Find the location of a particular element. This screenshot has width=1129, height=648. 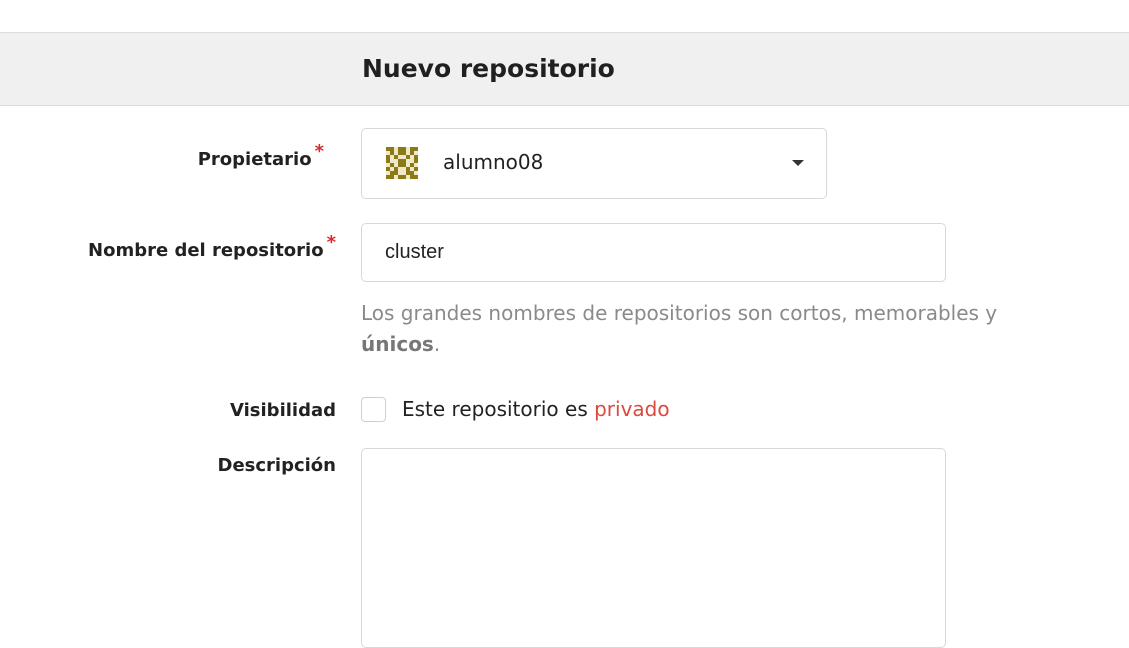

help-text-suffix: . is located at coordinates (437, 344).